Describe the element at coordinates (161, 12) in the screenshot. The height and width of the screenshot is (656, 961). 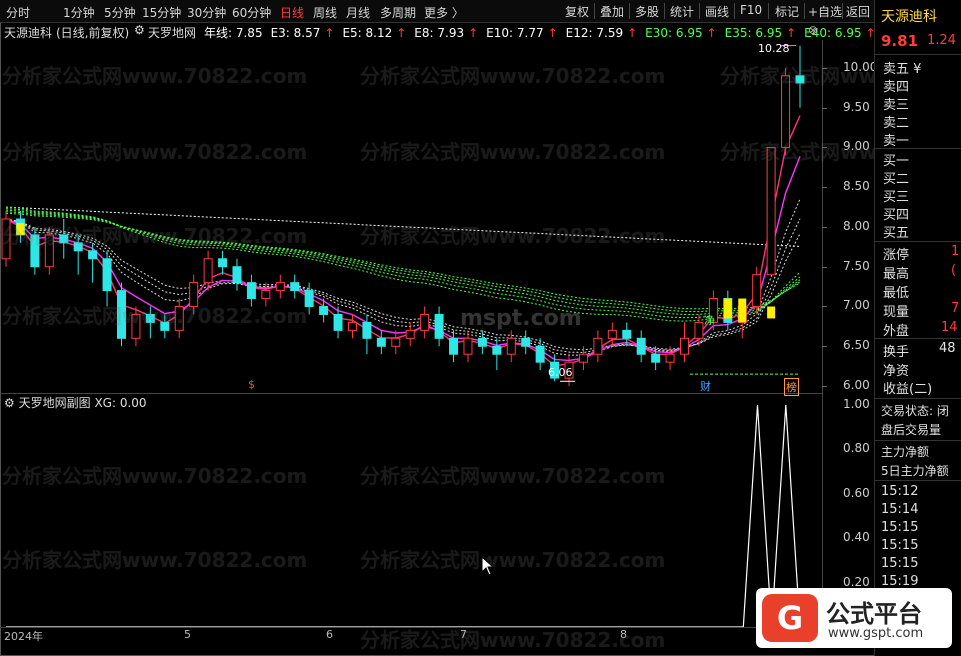
I see `tab-15min: 15分钟` at that location.